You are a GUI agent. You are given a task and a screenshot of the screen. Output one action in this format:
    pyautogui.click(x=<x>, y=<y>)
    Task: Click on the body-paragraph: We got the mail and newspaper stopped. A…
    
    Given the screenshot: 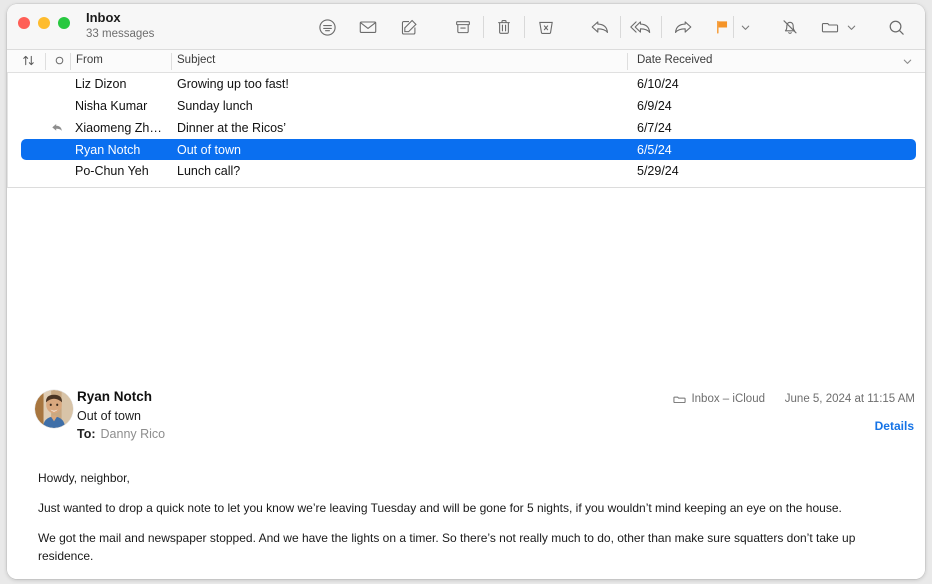 What is the action you would take?
    pyautogui.click(x=447, y=547)
    